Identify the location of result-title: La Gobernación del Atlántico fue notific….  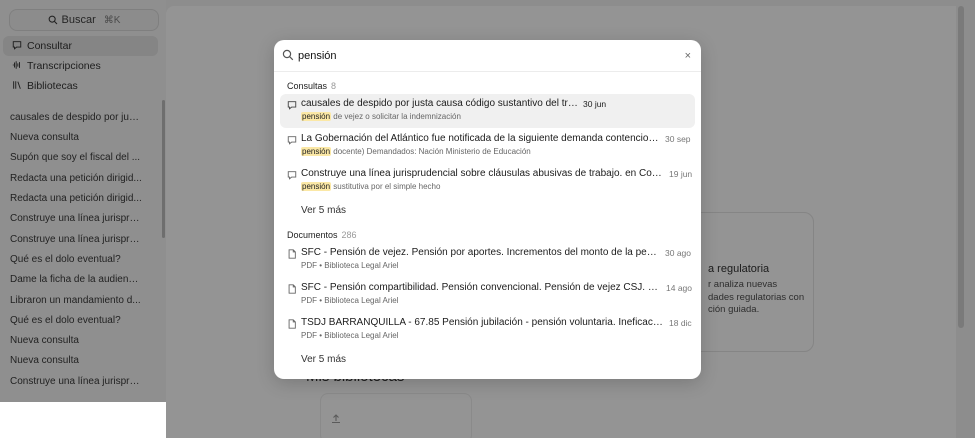
(480, 138).